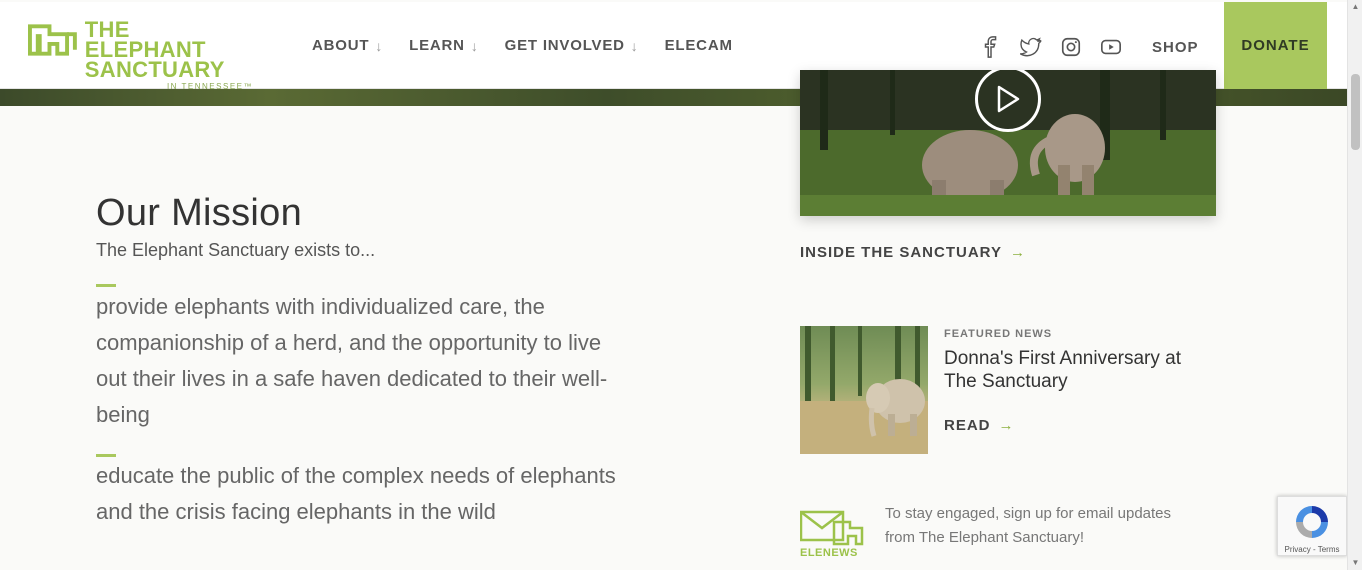 The height and width of the screenshot is (570, 1362). What do you see at coordinates (209, 86) in the screenshot?
I see `logo-line-3: IN TENNESSEE™` at bounding box center [209, 86].